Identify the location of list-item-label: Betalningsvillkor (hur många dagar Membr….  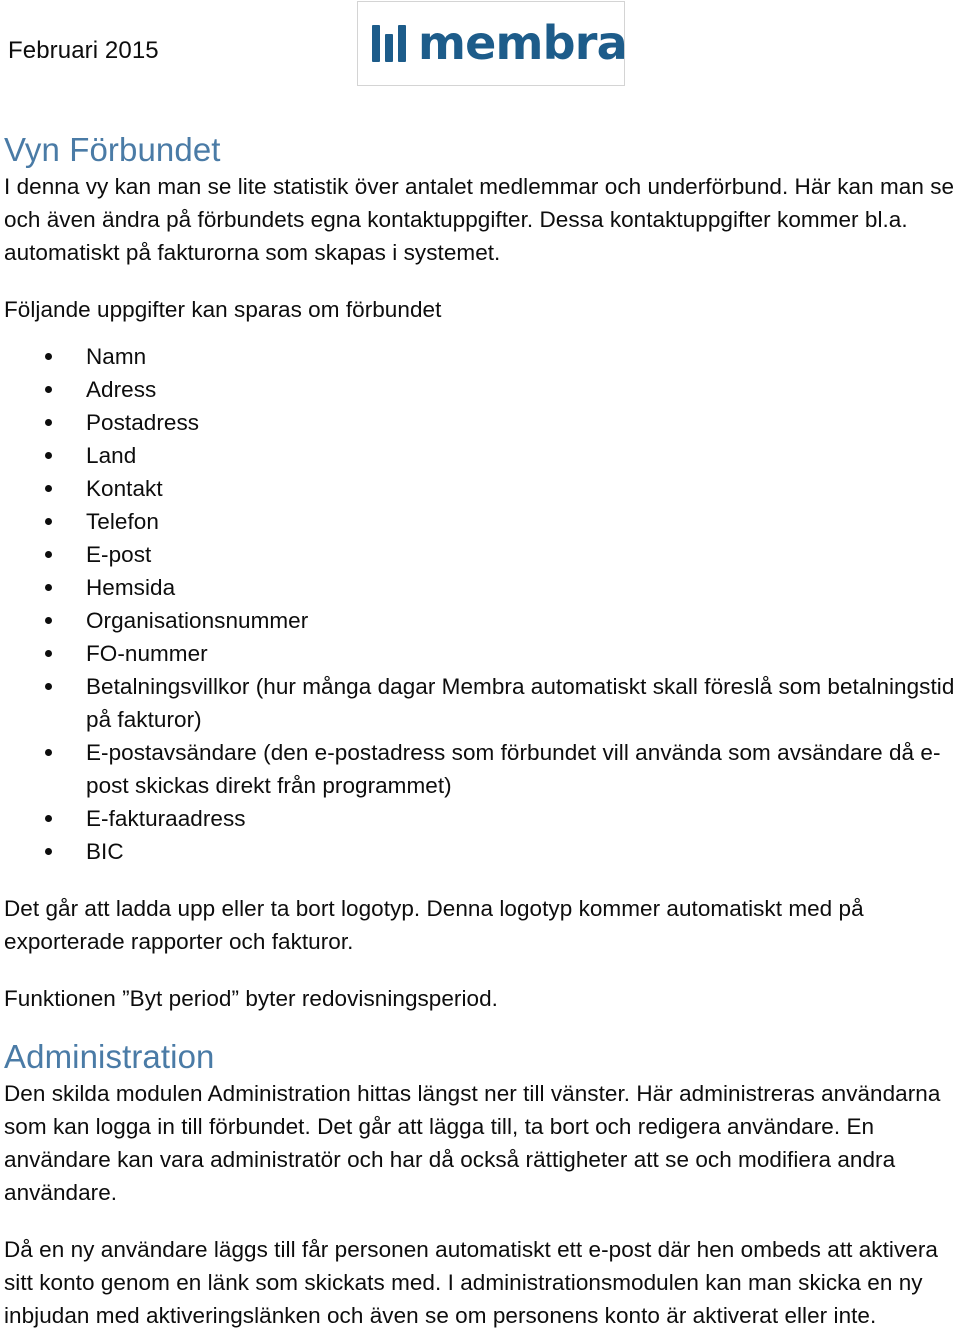
(520, 703).